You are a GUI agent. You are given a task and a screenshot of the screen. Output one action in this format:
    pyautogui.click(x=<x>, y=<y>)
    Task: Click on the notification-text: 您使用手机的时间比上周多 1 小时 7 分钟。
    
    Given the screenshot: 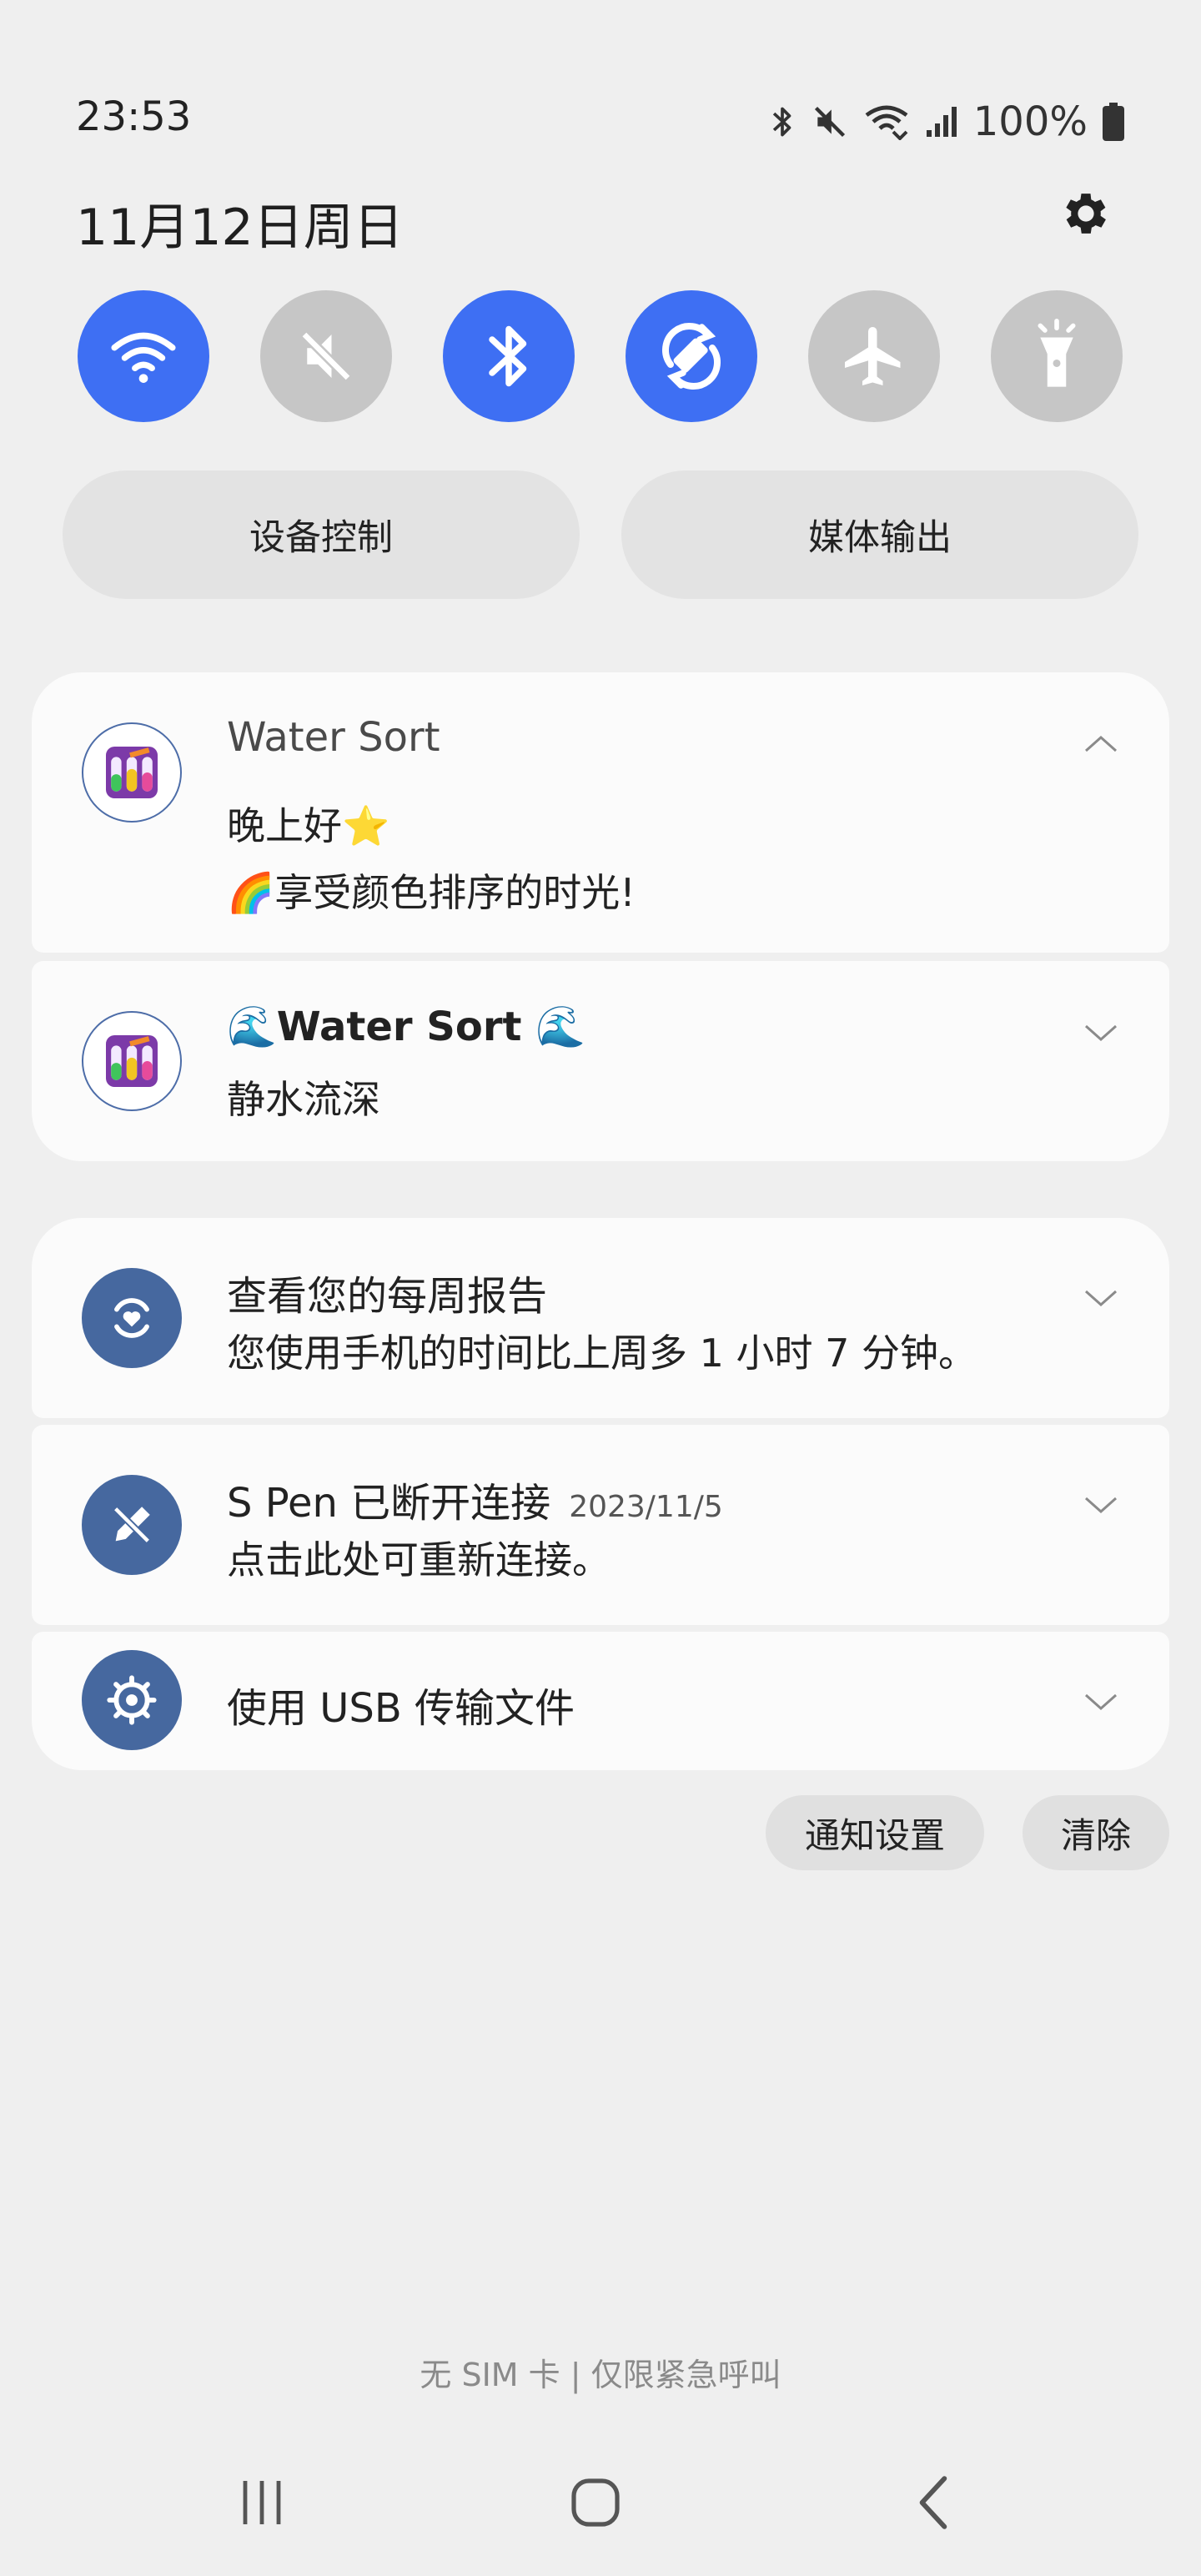 What is the action you would take?
    pyautogui.click(x=602, y=1353)
    